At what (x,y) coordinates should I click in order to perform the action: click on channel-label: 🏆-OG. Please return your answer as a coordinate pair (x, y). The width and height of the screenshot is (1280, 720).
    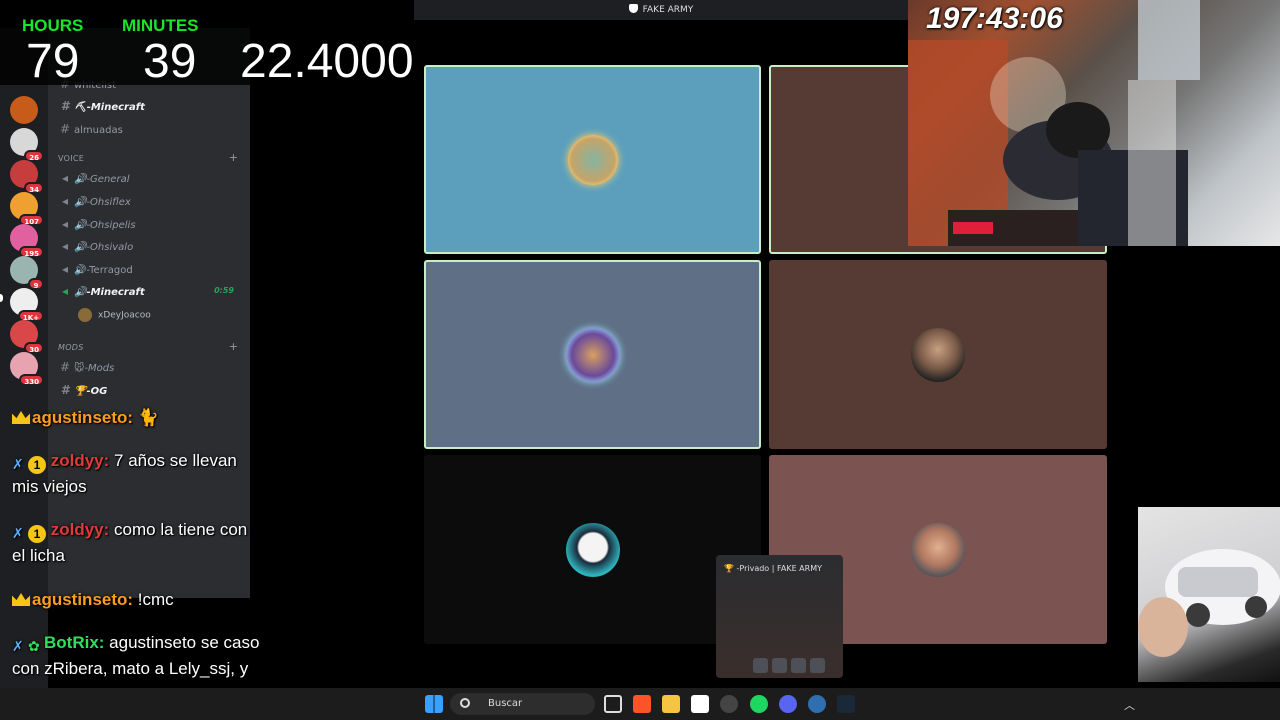
    Looking at the image, I should click on (91, 391).